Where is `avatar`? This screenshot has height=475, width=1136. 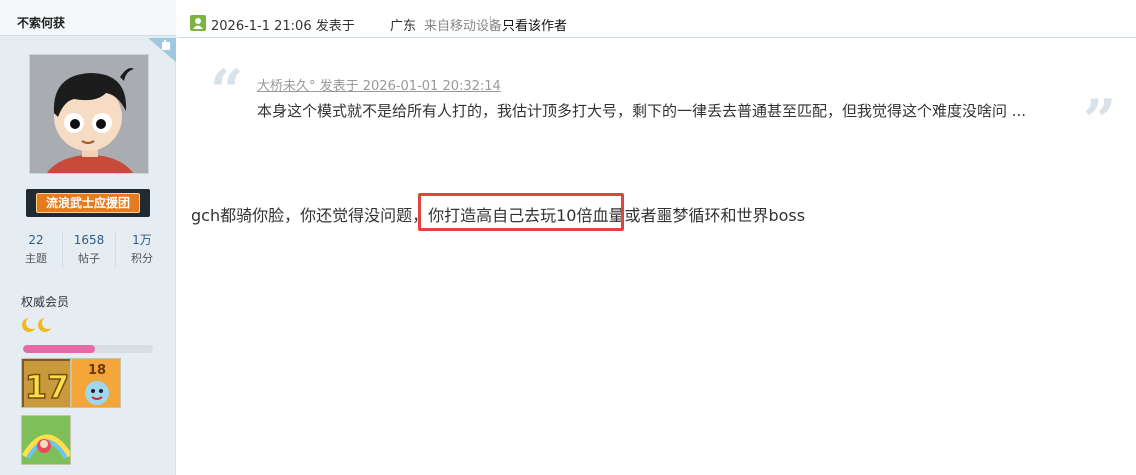
avatar is located at coordinates (89, 114).